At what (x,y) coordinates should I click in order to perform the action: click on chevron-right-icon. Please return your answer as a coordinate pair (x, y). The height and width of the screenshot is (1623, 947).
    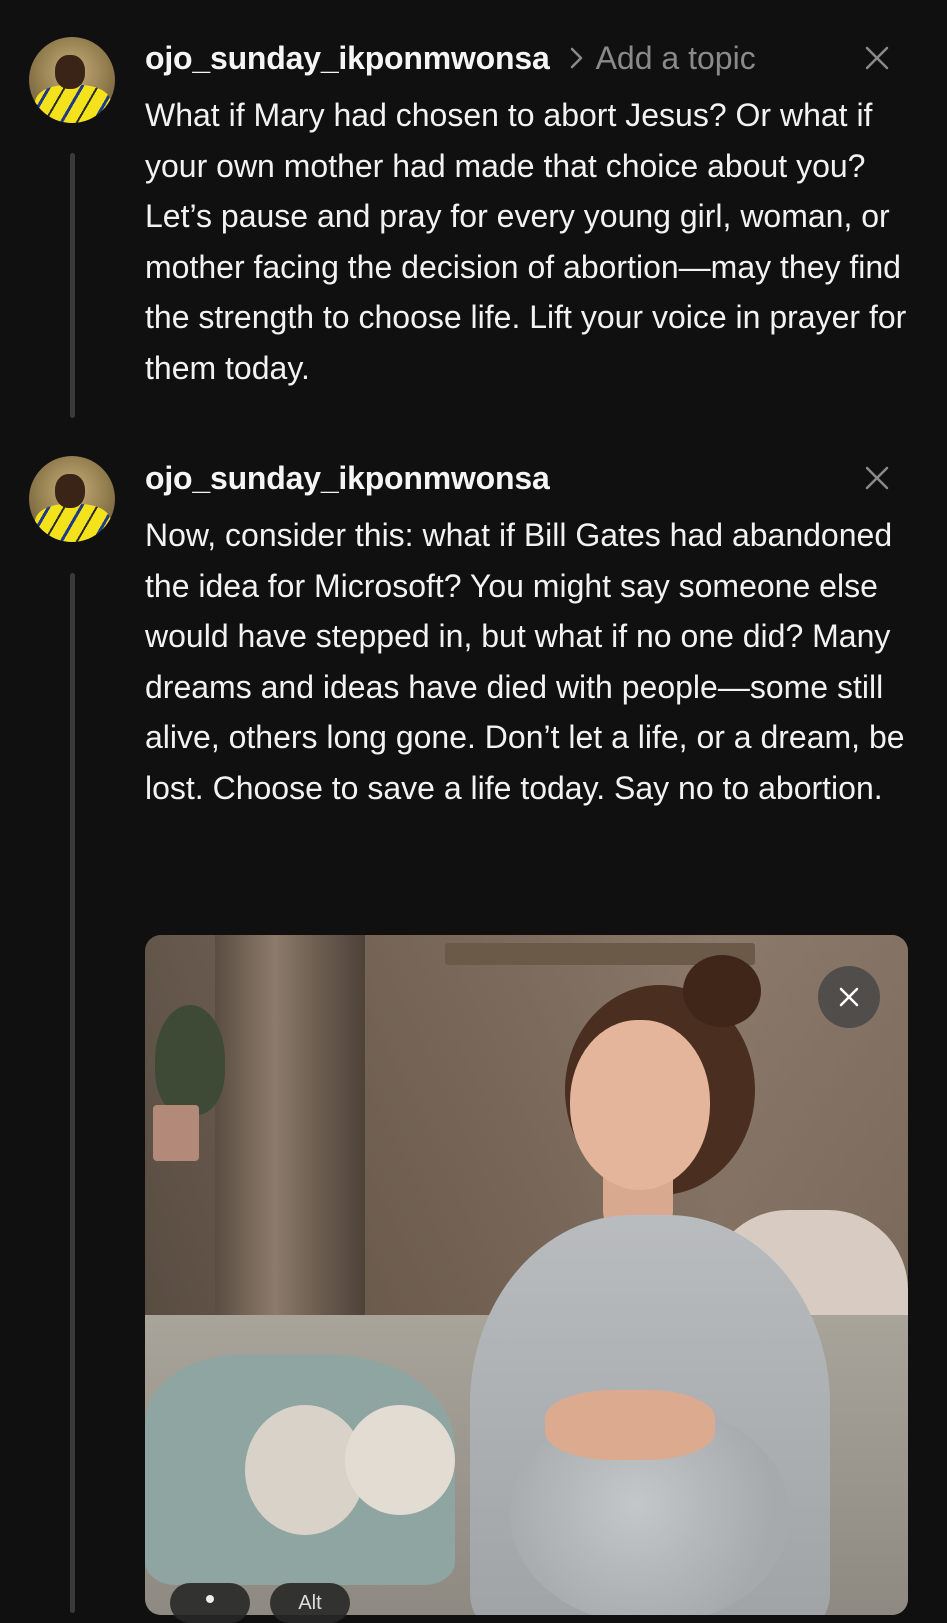
    Looking at the image, I should click on (579, 58).